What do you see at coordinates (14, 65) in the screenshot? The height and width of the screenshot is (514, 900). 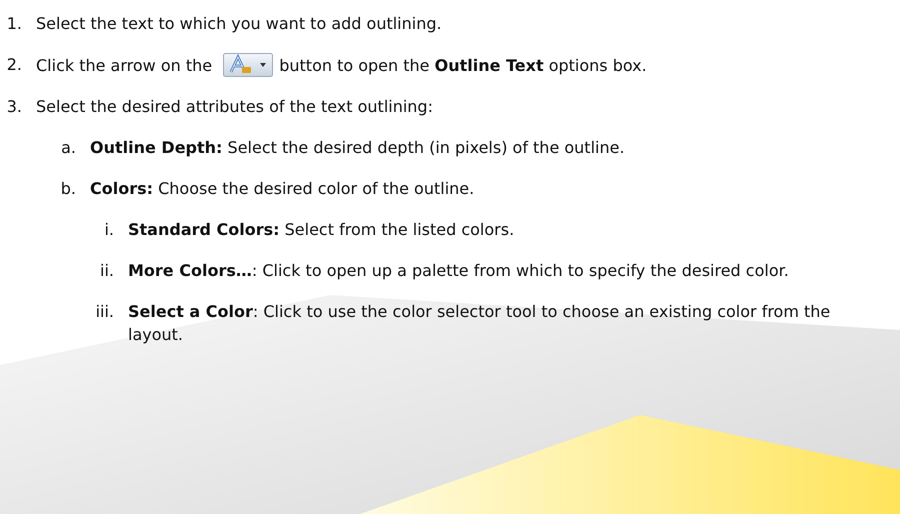 I see `list-marker: 2.` at bounding box center [14, 65].